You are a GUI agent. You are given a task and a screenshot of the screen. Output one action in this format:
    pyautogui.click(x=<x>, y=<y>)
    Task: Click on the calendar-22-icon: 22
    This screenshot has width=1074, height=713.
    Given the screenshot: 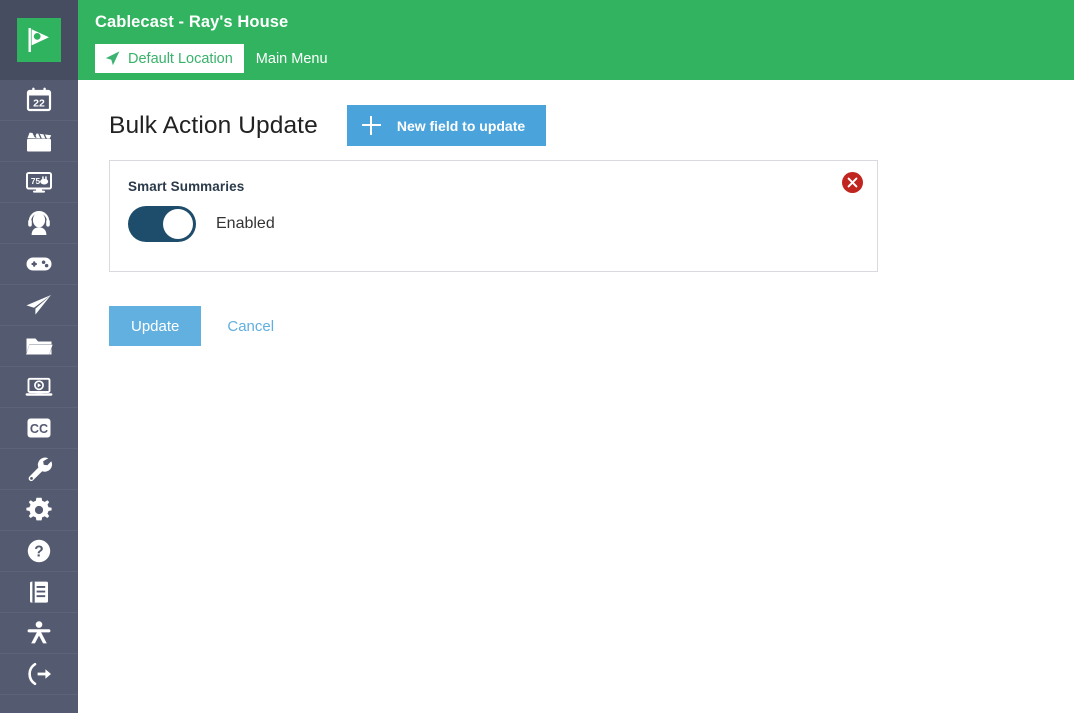 What is the action you would take?
    pyautogui.click(x=39, y=99)
    